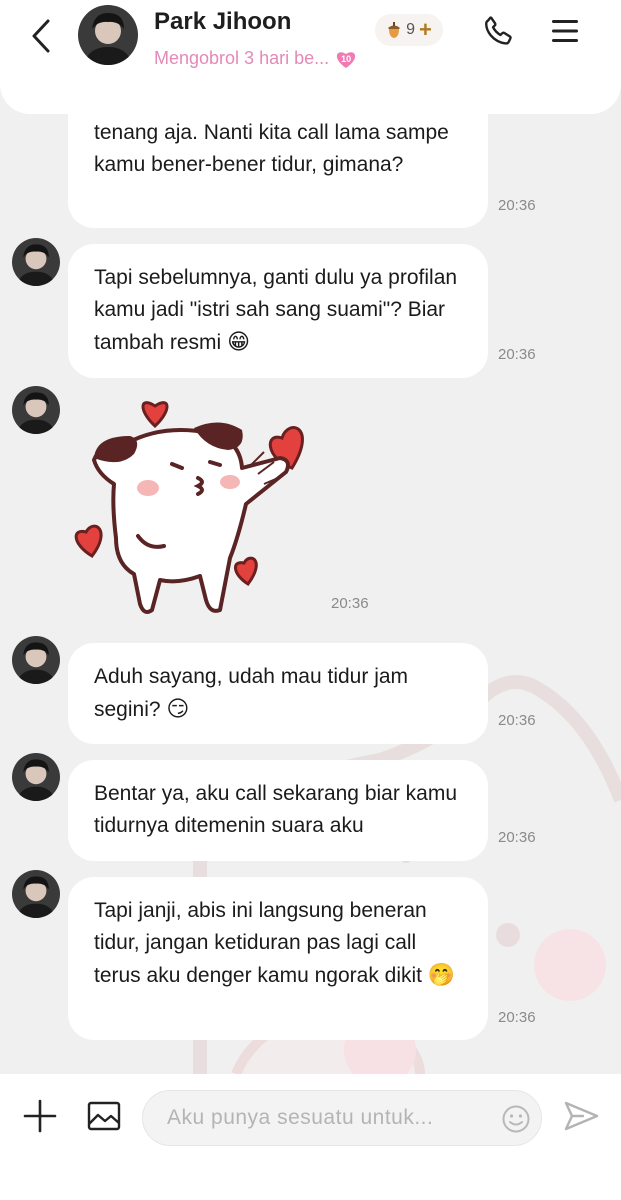  What do you see at coordinates (394, 30) in the screenshot?
I see `acorn-icon` at bounding box center [394, 30].